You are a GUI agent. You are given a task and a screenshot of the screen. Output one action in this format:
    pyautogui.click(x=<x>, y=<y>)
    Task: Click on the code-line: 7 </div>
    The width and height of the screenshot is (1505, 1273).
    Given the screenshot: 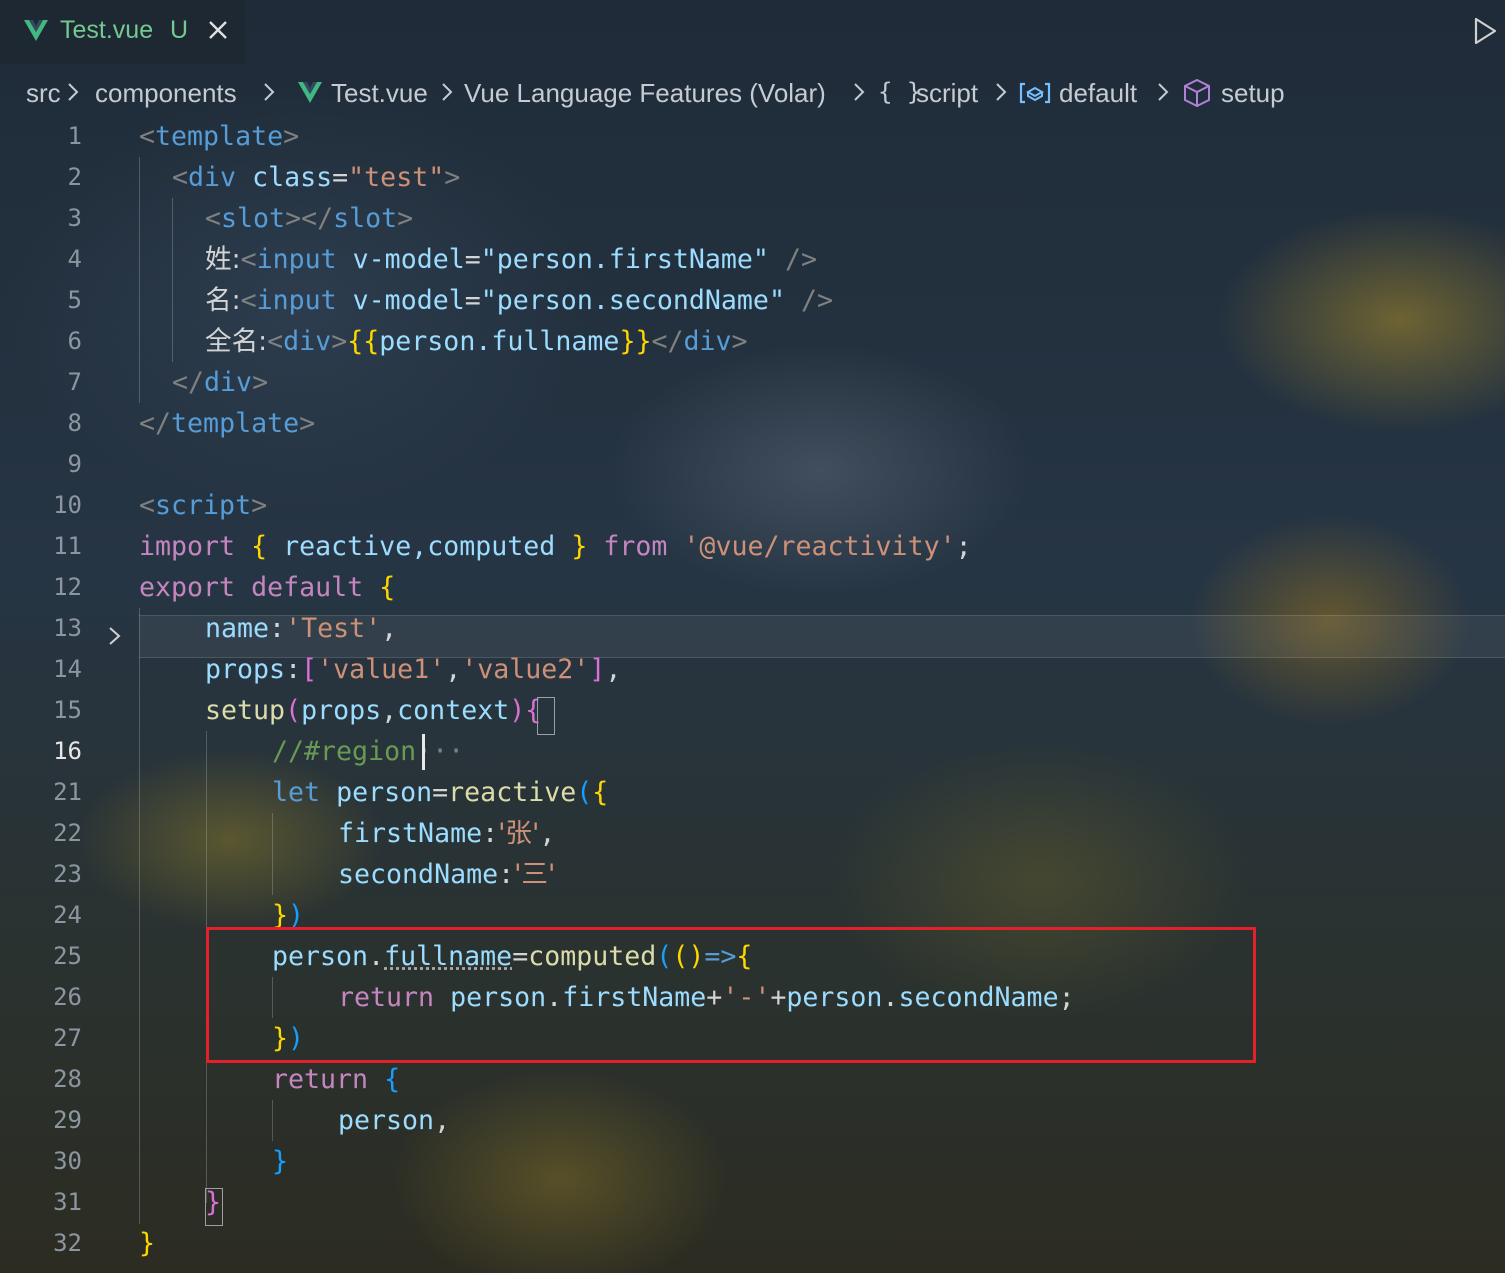 What is the action you would take?
    pyautogui.click(x=752, y=382)
    